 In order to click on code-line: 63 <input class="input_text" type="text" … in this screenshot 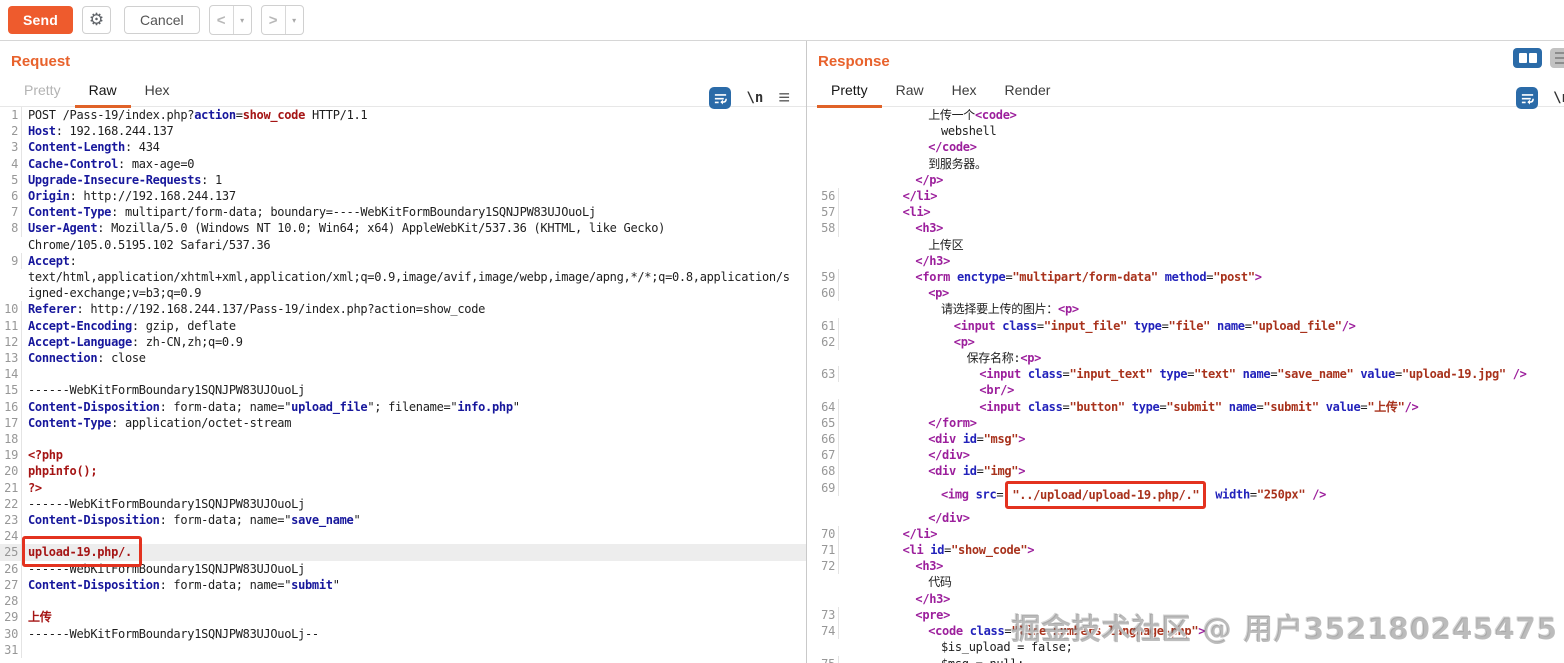, I will do `click(1185, 374)`.